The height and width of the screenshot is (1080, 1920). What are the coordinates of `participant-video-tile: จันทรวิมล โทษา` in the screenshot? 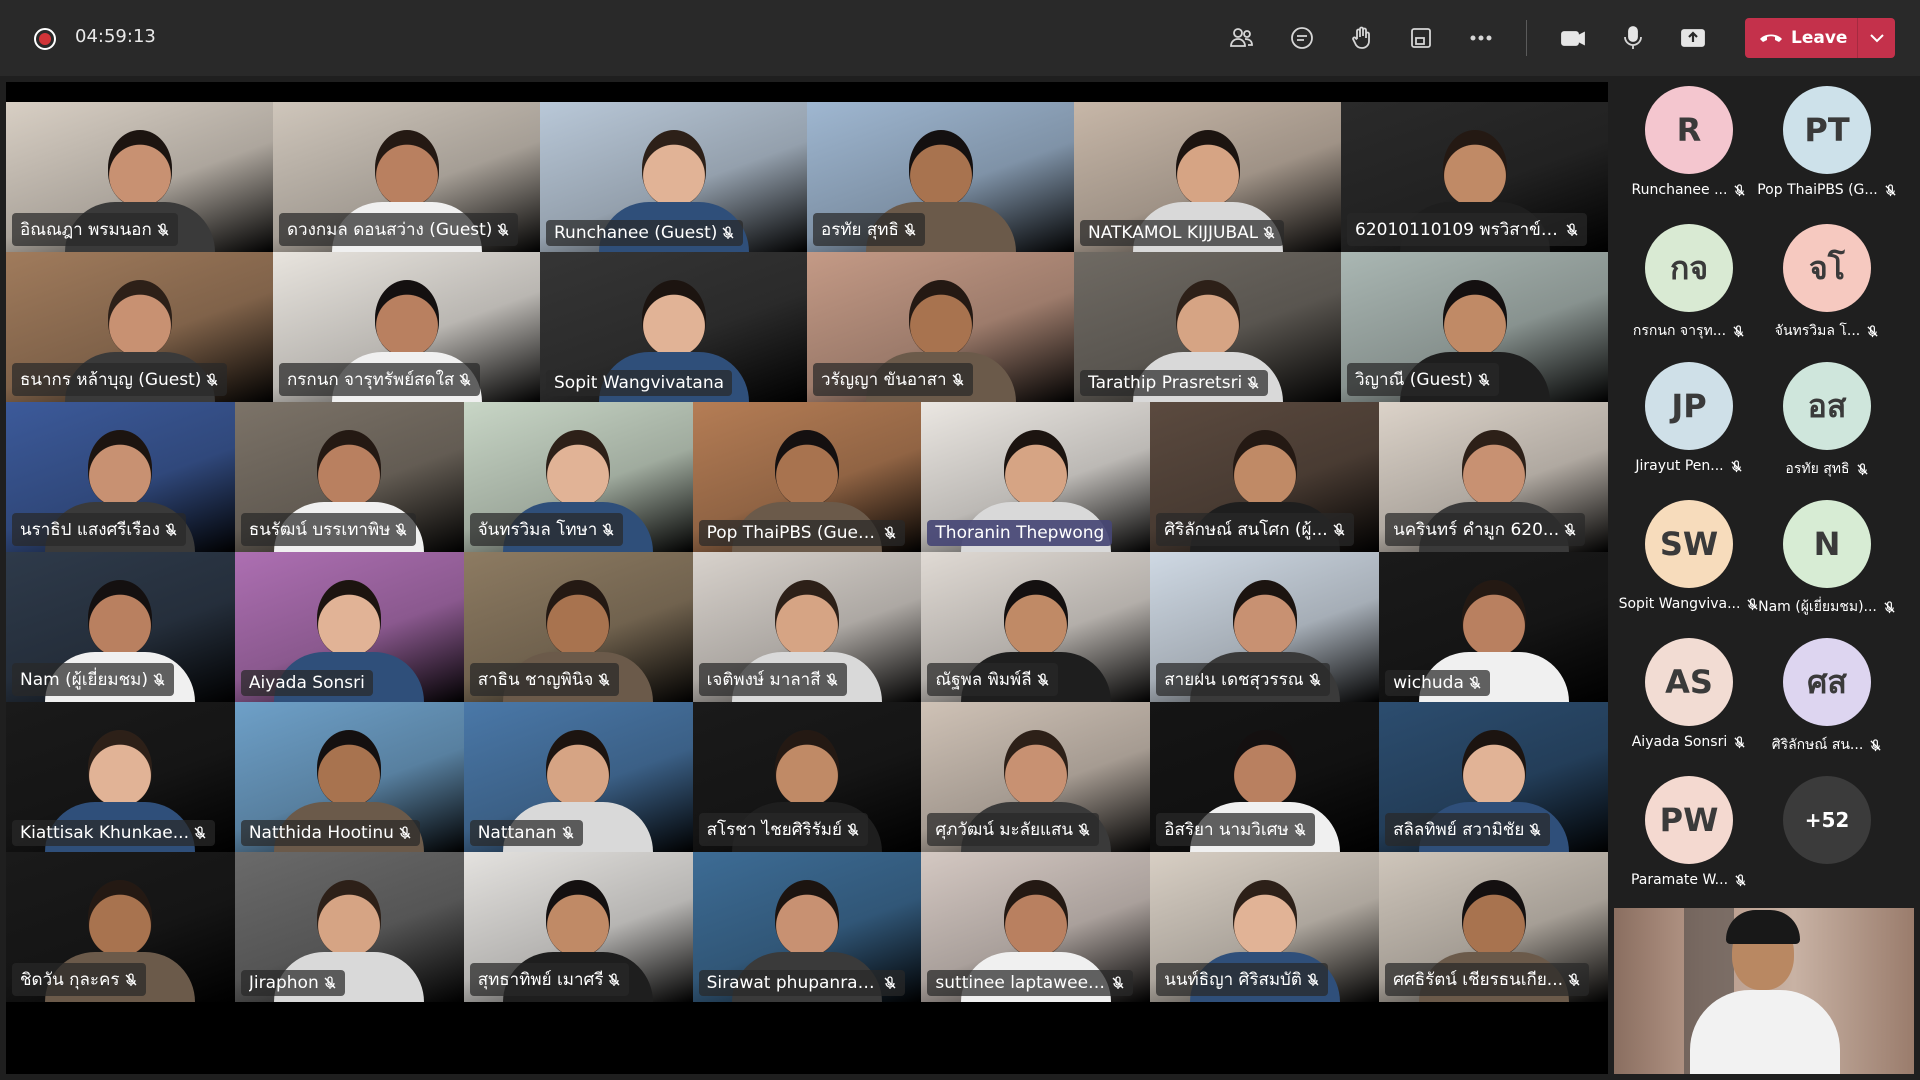 It's located at (578, 477).